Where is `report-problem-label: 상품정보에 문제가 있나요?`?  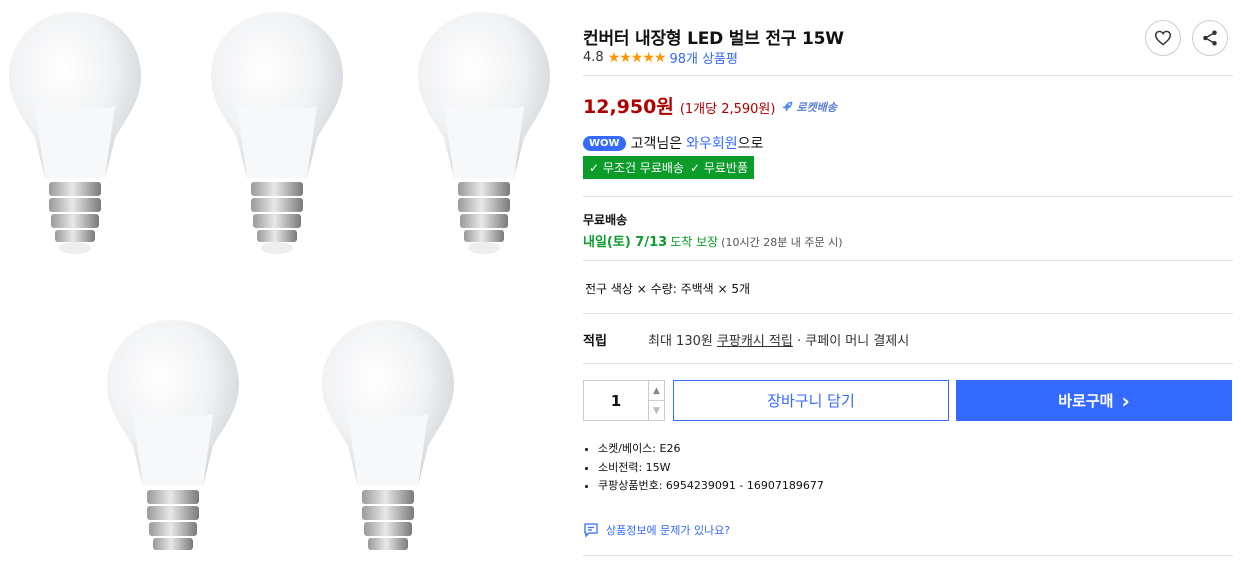 report-problem-label: 상품정보에 문제가 있나요? is located at coordinates (668, 530).